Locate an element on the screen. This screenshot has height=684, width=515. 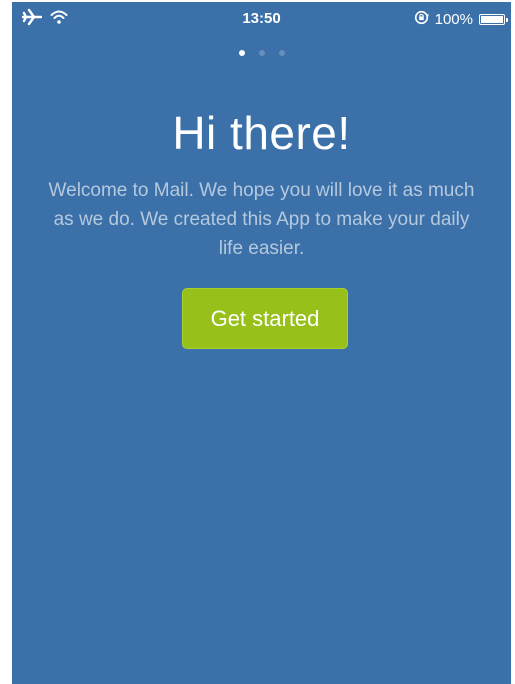
page-title: Hi there! is located at coordinates (261, 133).